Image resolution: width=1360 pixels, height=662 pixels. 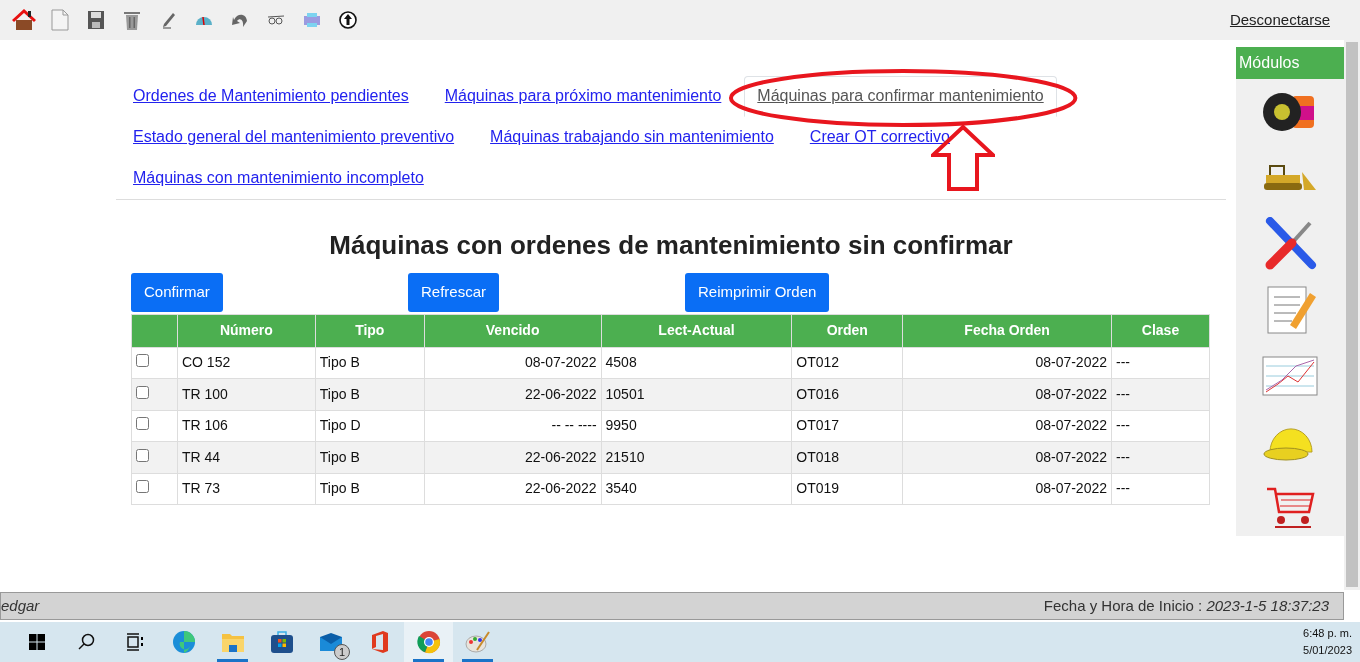 What do you see at coordinates (204, 20) in the screenshot?
I see `gauge-icon` at bounding box center [204, 20].